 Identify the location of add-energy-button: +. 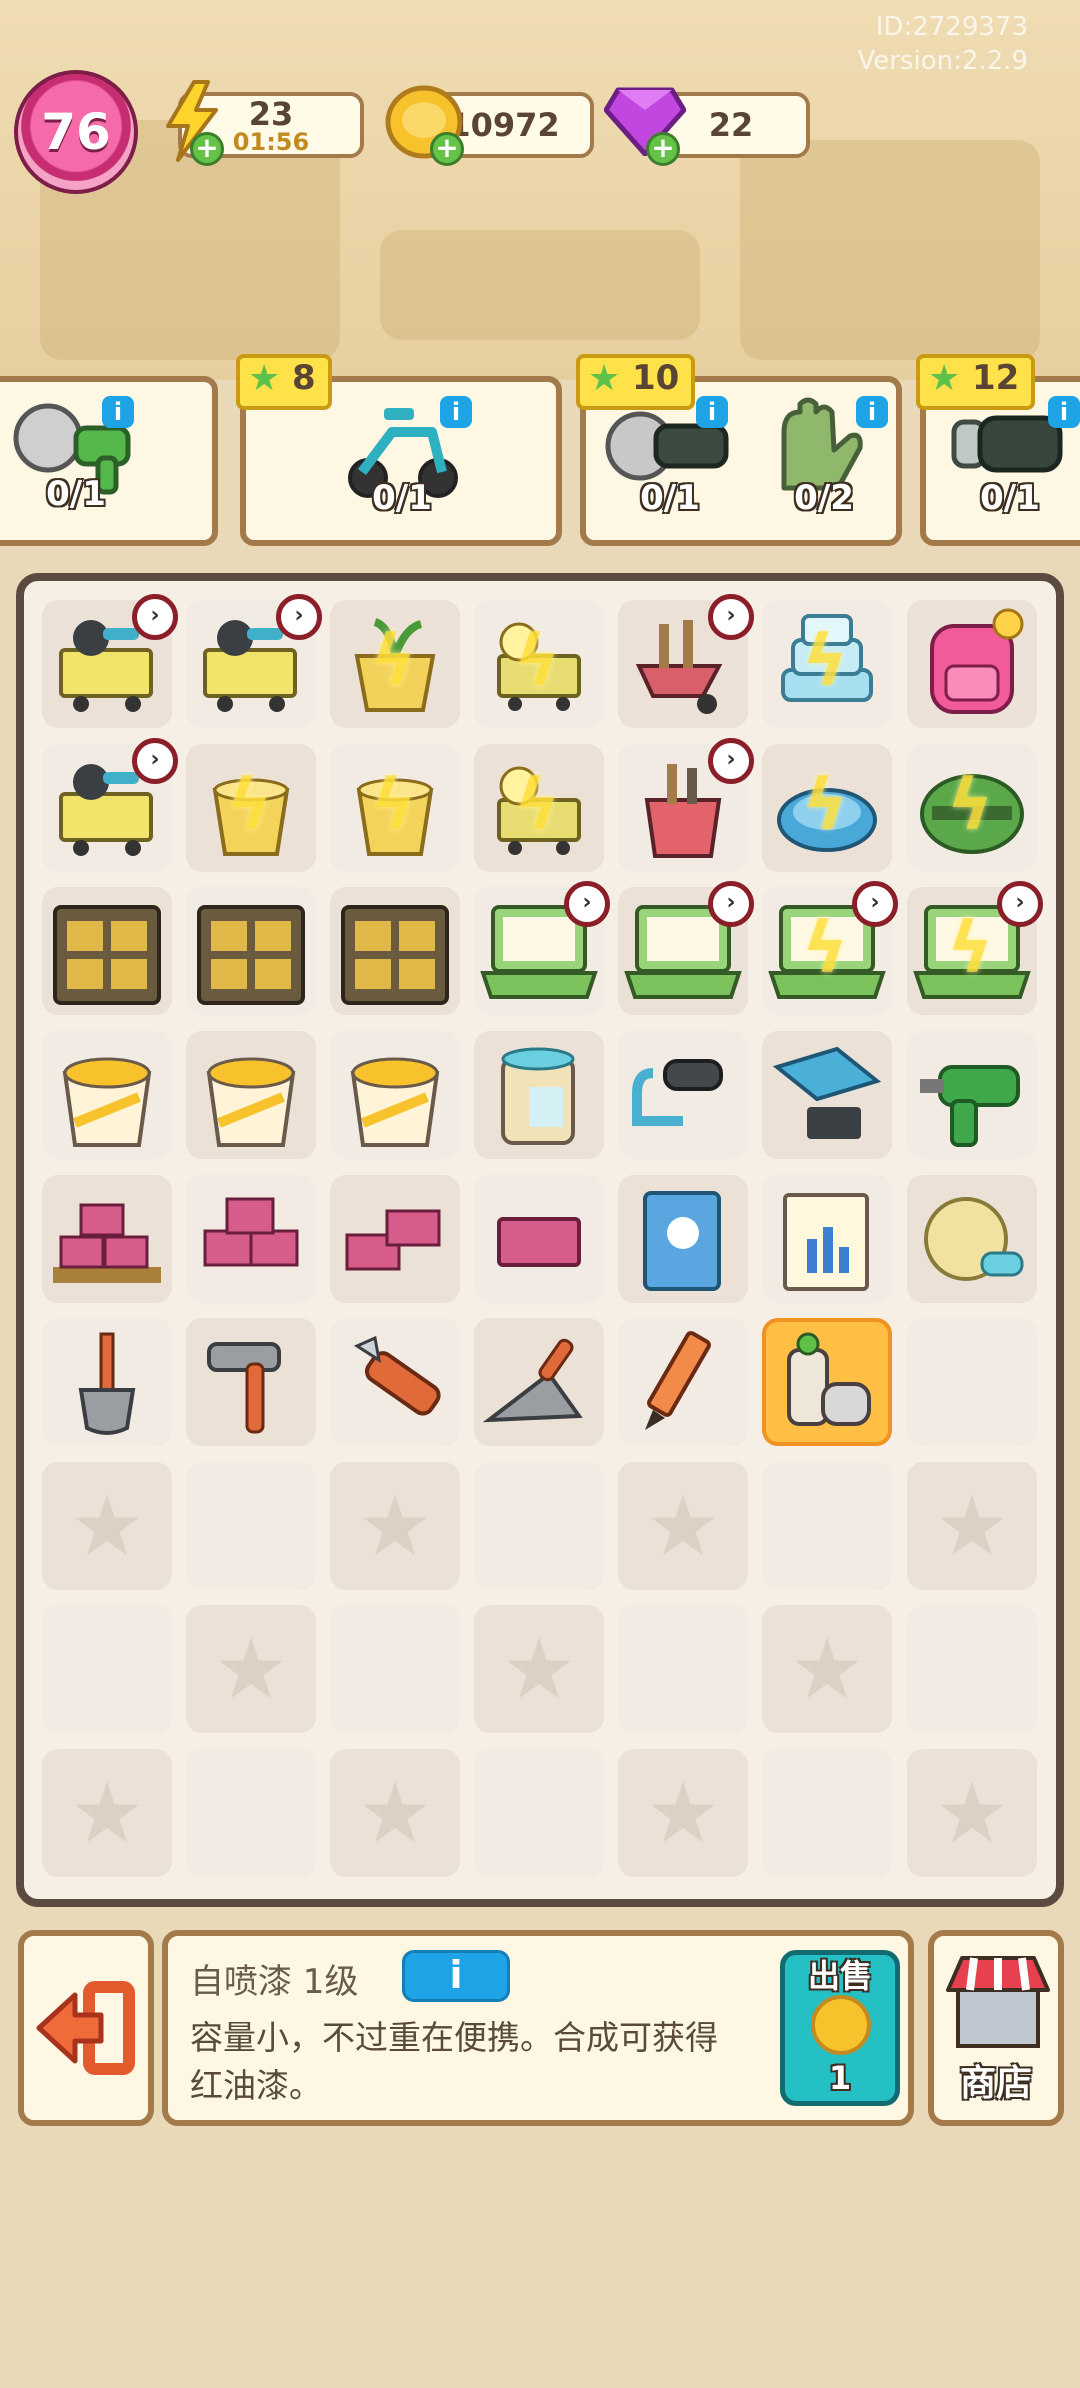
(207, 149).